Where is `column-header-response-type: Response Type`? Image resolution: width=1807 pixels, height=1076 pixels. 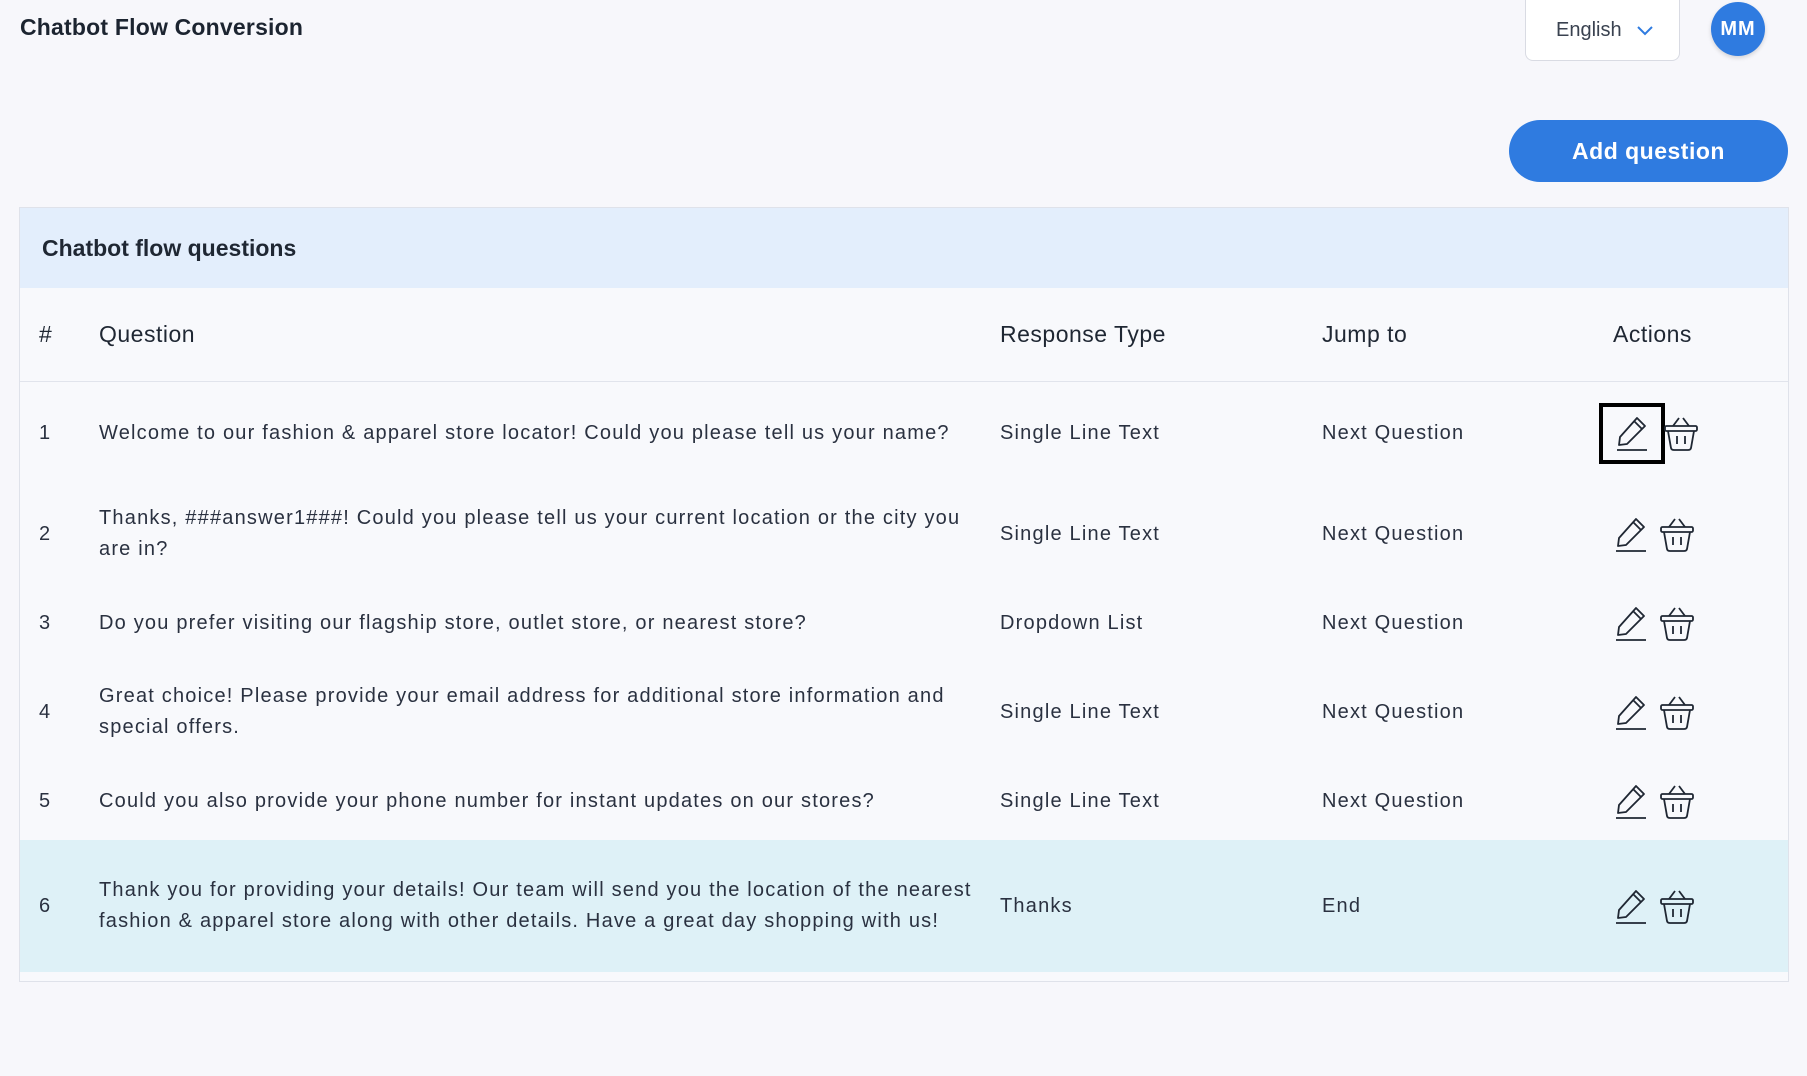
column-header-response-type: Response Type is located at coordinates (1160, 335).